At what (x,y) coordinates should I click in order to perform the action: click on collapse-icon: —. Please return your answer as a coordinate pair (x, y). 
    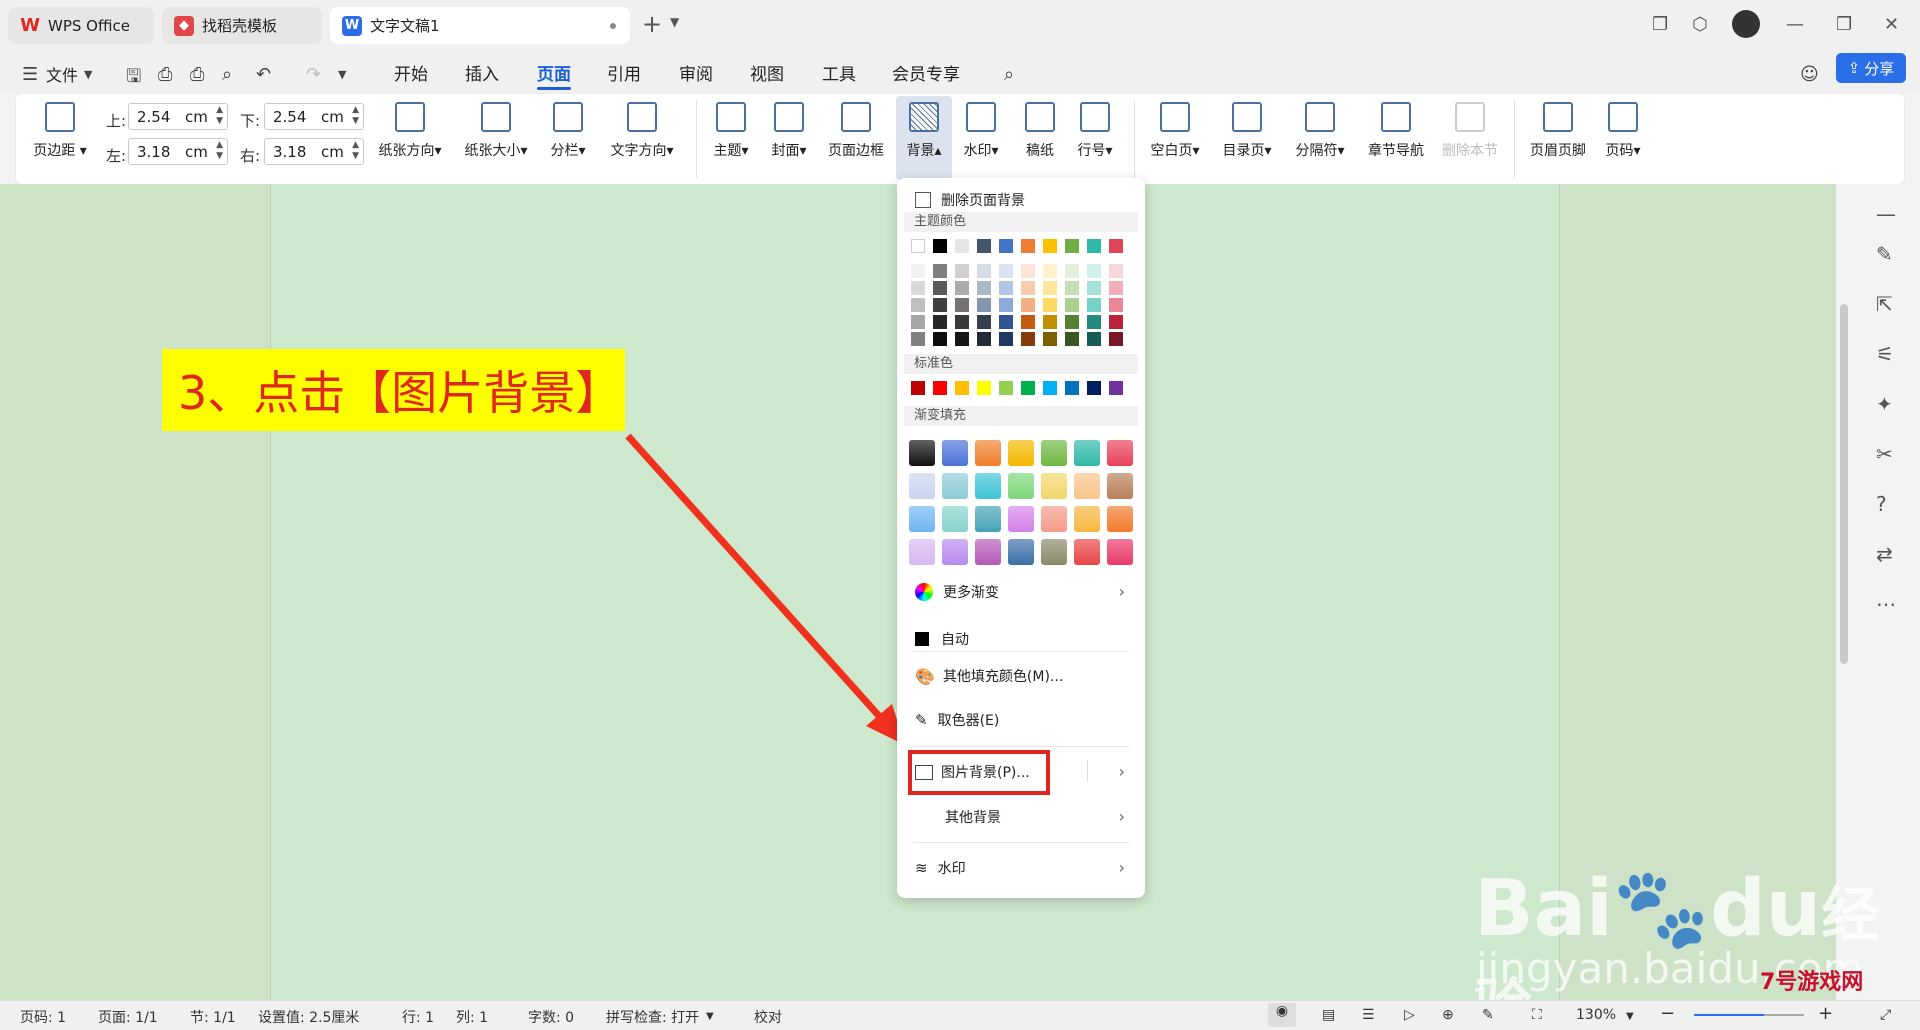
    Looking at the image, I should click on (1886, 214).